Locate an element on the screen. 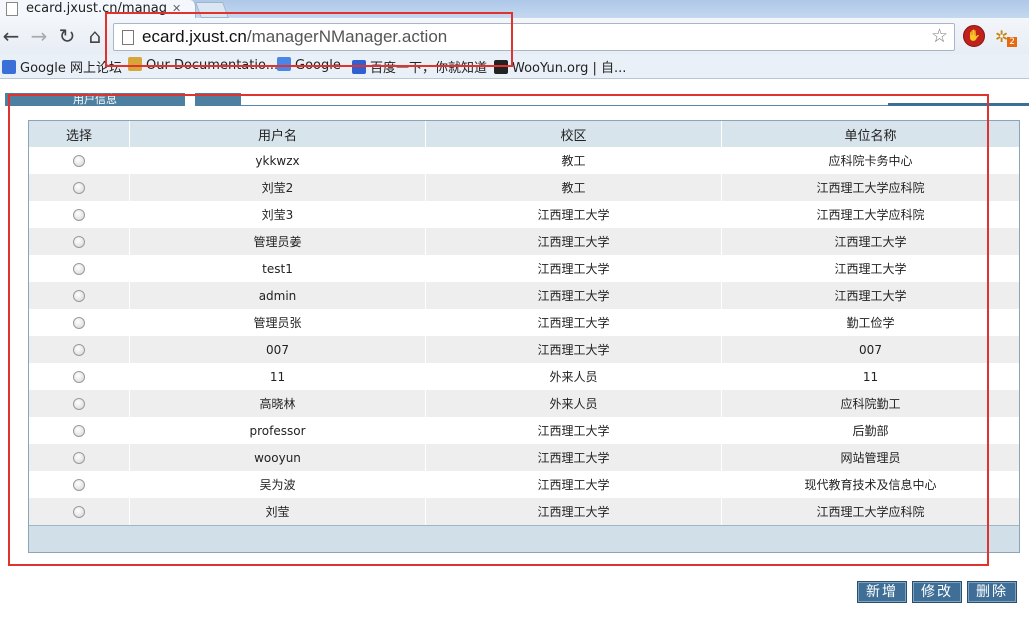  bookmark-star-icon: ☆ is located at coordinates (939, 36).